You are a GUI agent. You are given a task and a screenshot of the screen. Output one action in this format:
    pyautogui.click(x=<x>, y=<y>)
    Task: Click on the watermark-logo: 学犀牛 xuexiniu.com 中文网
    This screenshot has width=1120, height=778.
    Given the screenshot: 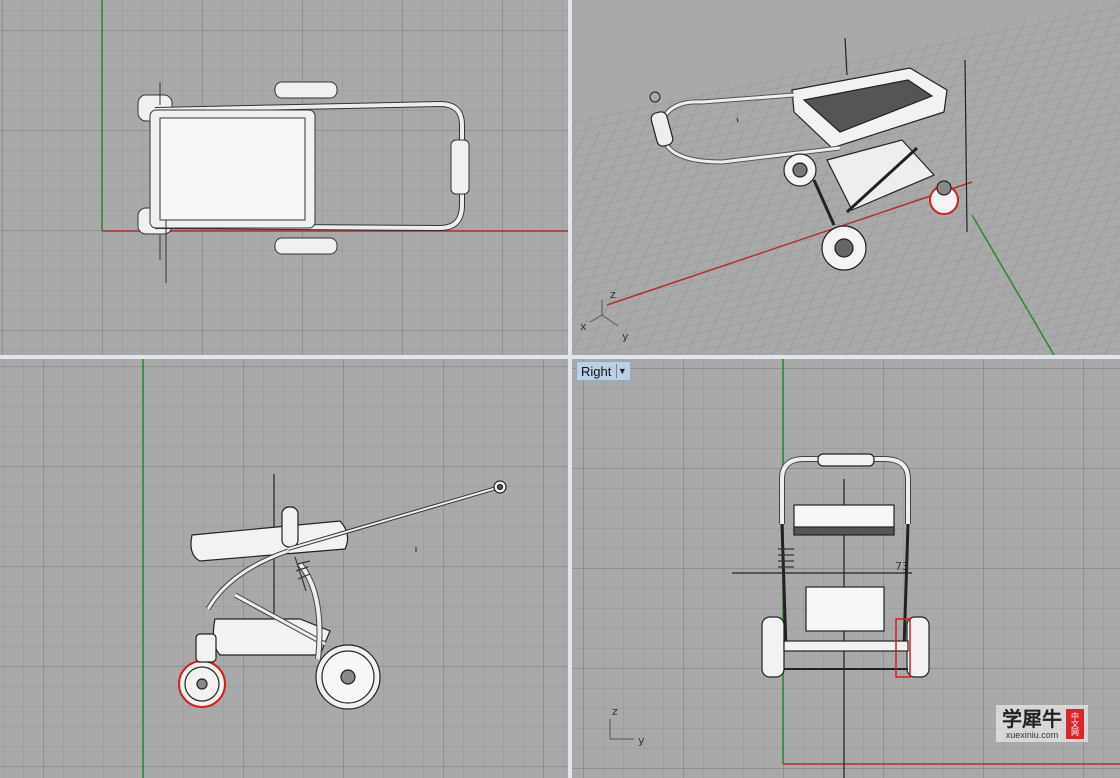 What is the action you would take?
    pyautogui.click(x=1042, y=723)
    